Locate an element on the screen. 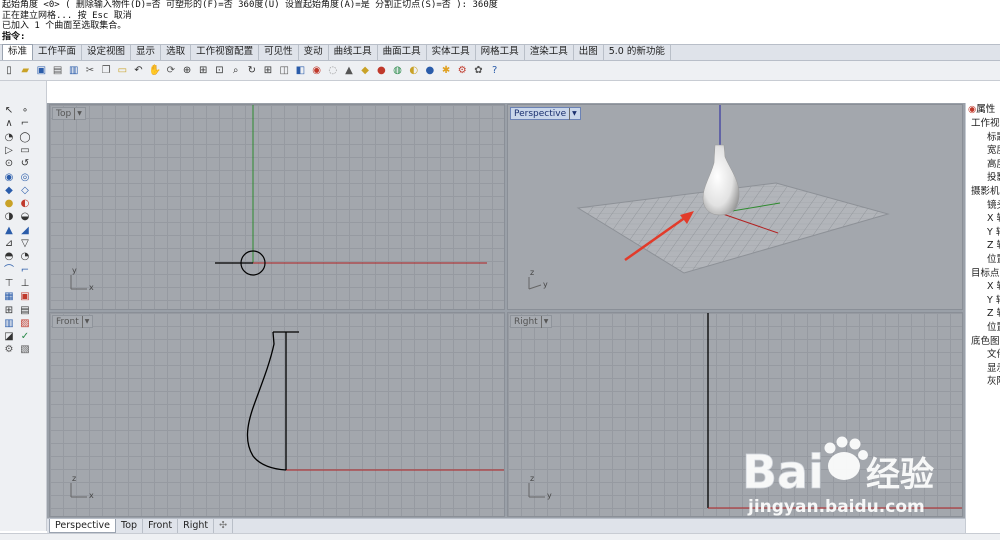 The height and width of the screenshot is (540, 1000). tab-6: 可见性 is located at coordinates (279, 52).